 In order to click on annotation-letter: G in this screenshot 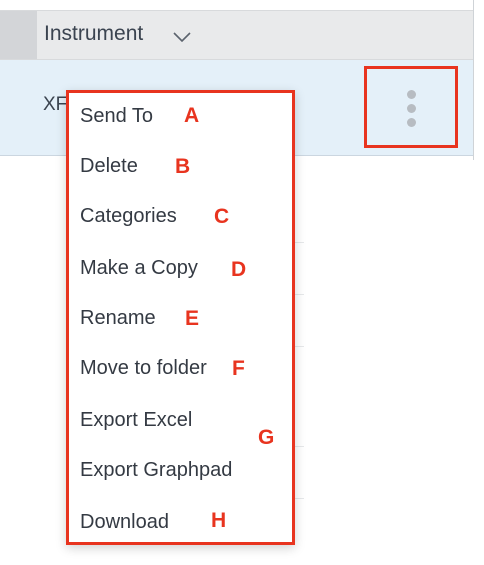, I will do `click(266, 437)`.